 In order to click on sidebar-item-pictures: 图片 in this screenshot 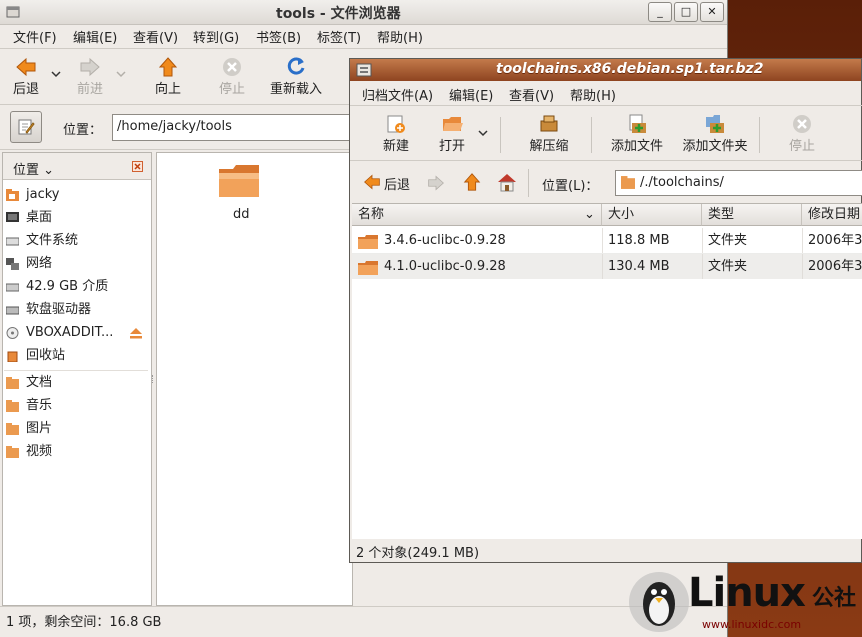, I will do `click(76, 429)`.